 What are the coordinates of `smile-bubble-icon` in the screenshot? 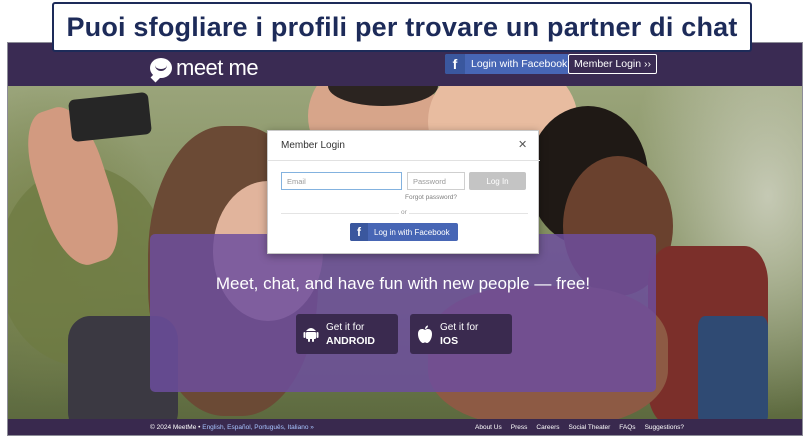 It's located at (161, 68).